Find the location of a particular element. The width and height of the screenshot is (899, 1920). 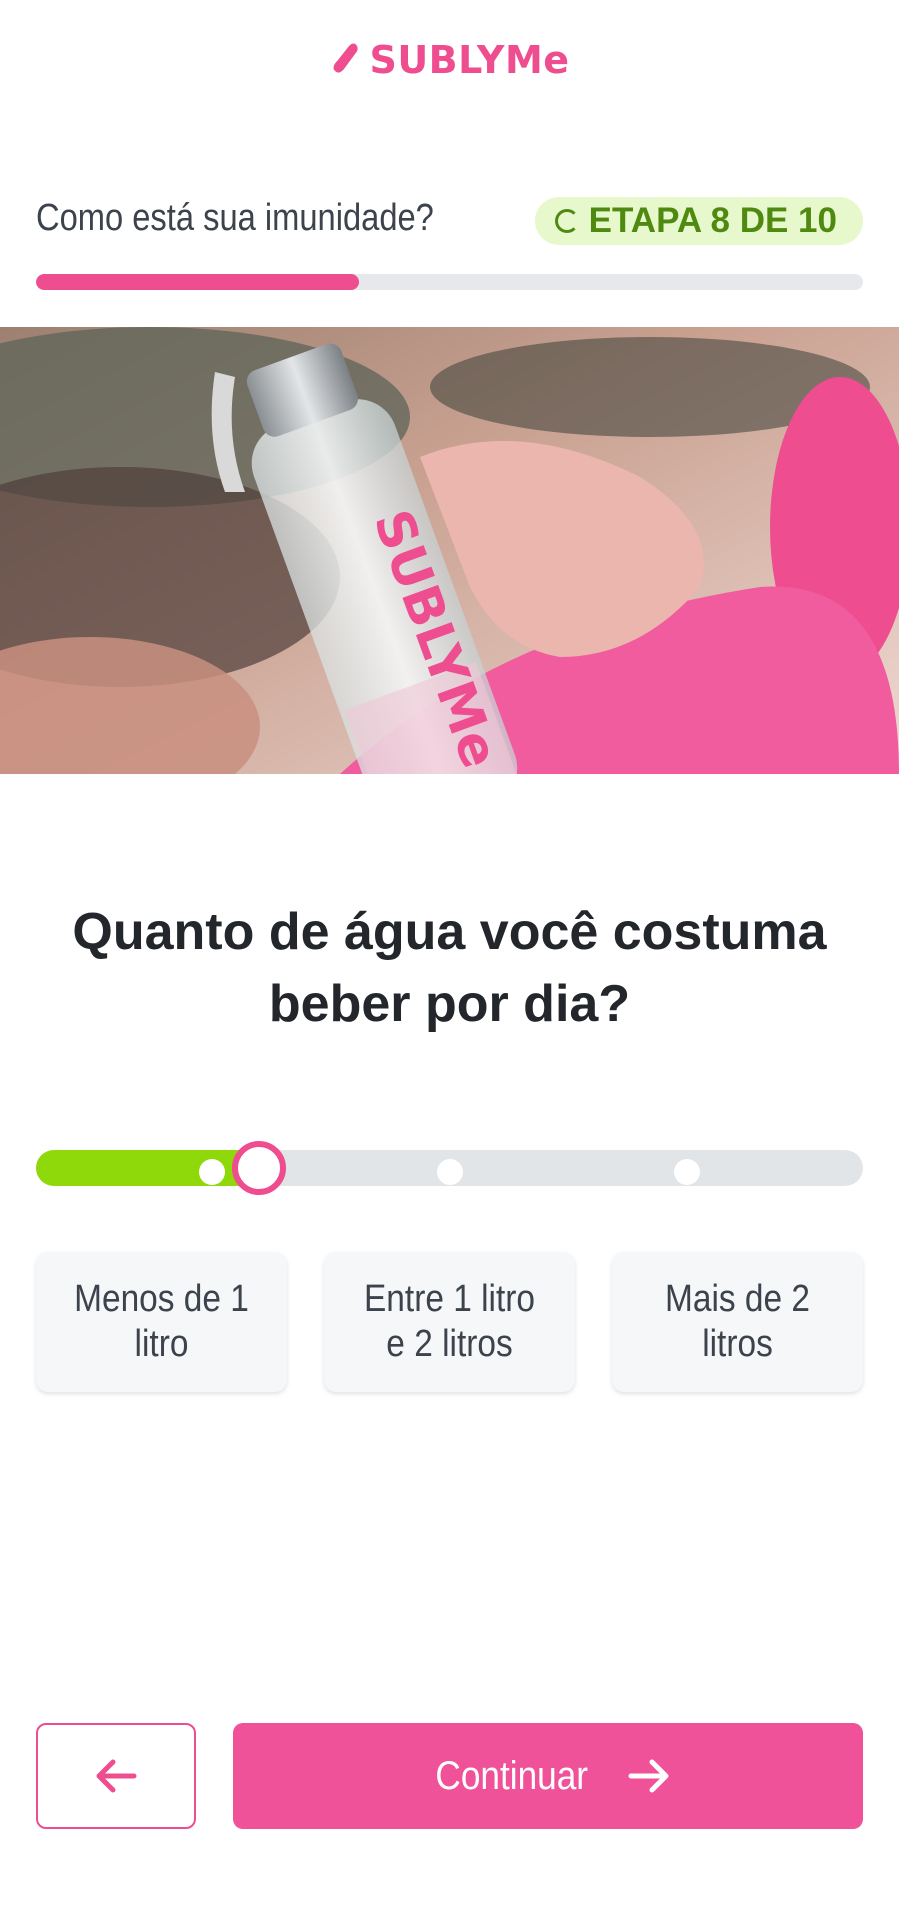

option-1-to-2-liters: Entre 1 litro e 2 litros is located at coordinates (449, 1322).